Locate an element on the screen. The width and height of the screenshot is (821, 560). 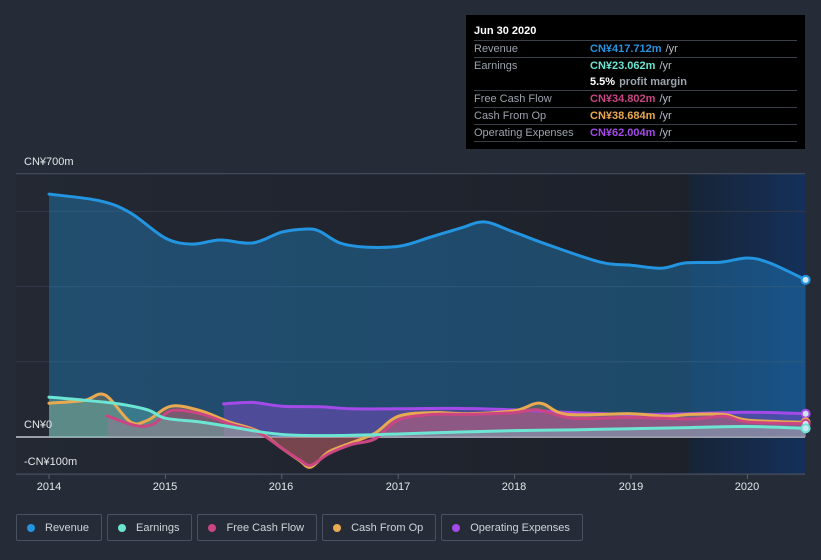
legend-label: Cash From Op is located at coordinates (387, 527).